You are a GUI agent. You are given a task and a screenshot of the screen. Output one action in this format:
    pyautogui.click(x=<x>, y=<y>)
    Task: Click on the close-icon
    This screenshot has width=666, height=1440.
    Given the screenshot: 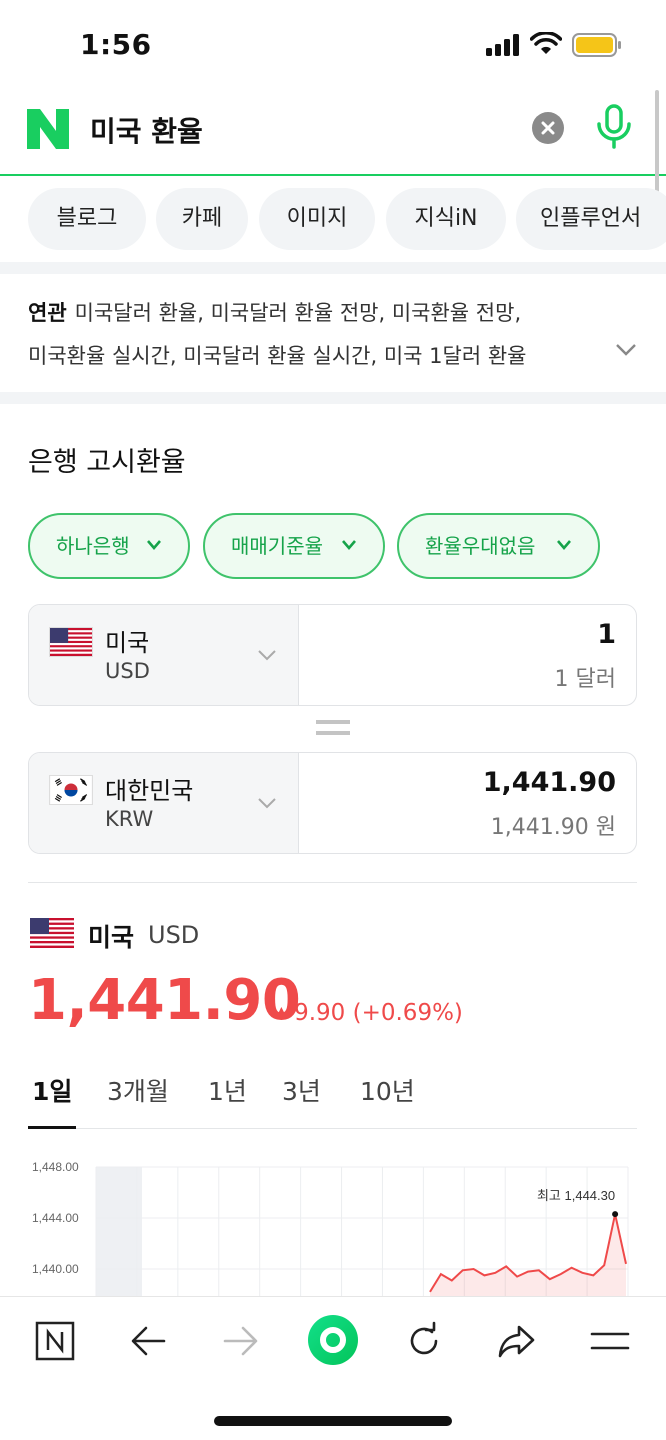 What is the action you would take?
    pyautogui.click(x=548, y=128)
    